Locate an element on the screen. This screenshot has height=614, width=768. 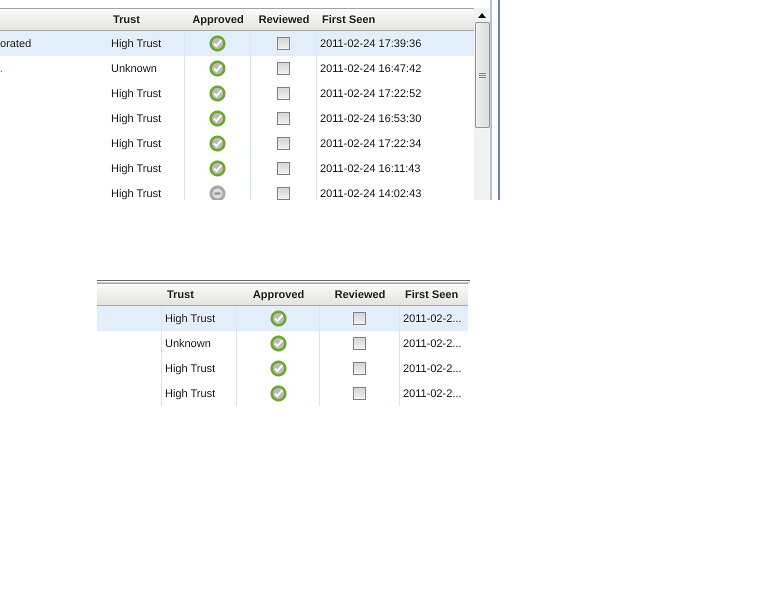
date-text: 2011-02-24 17:22:52 is located at coordinates (371, 94).